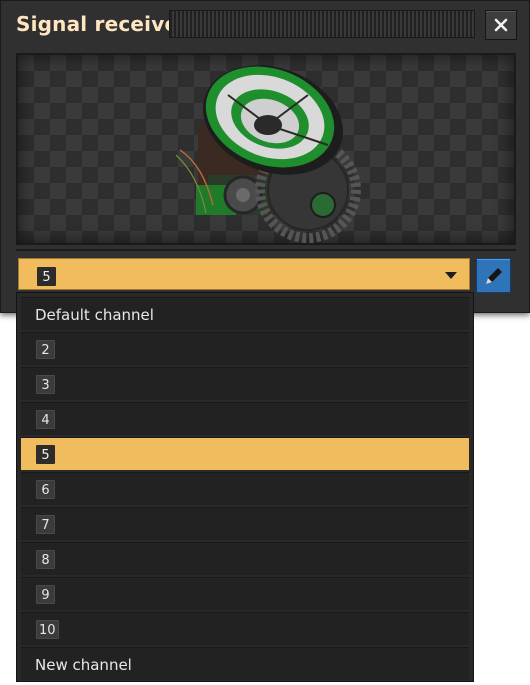  I want to click on option-label: 9, so click(45, 594).